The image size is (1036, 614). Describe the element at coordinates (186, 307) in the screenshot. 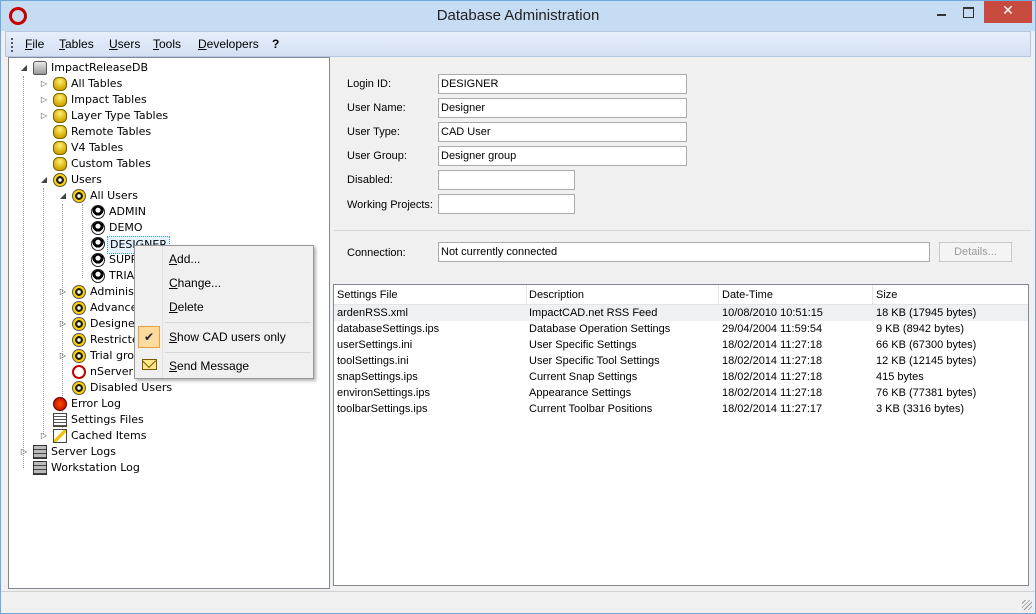

I see `context-delete: Delete` at that location.